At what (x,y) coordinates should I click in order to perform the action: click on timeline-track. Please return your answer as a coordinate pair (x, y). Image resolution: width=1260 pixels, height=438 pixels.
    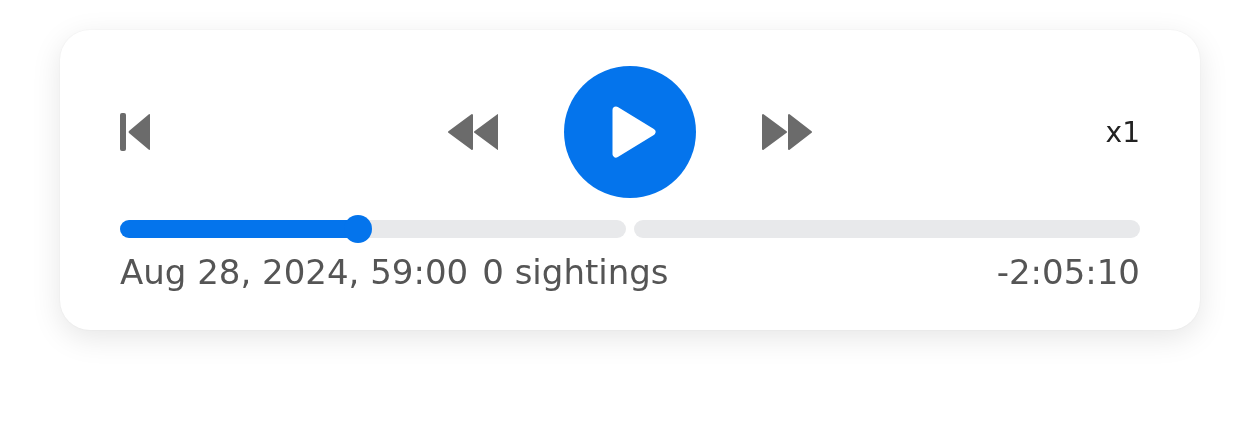
    Looking at the image, I should click on (373, 229).